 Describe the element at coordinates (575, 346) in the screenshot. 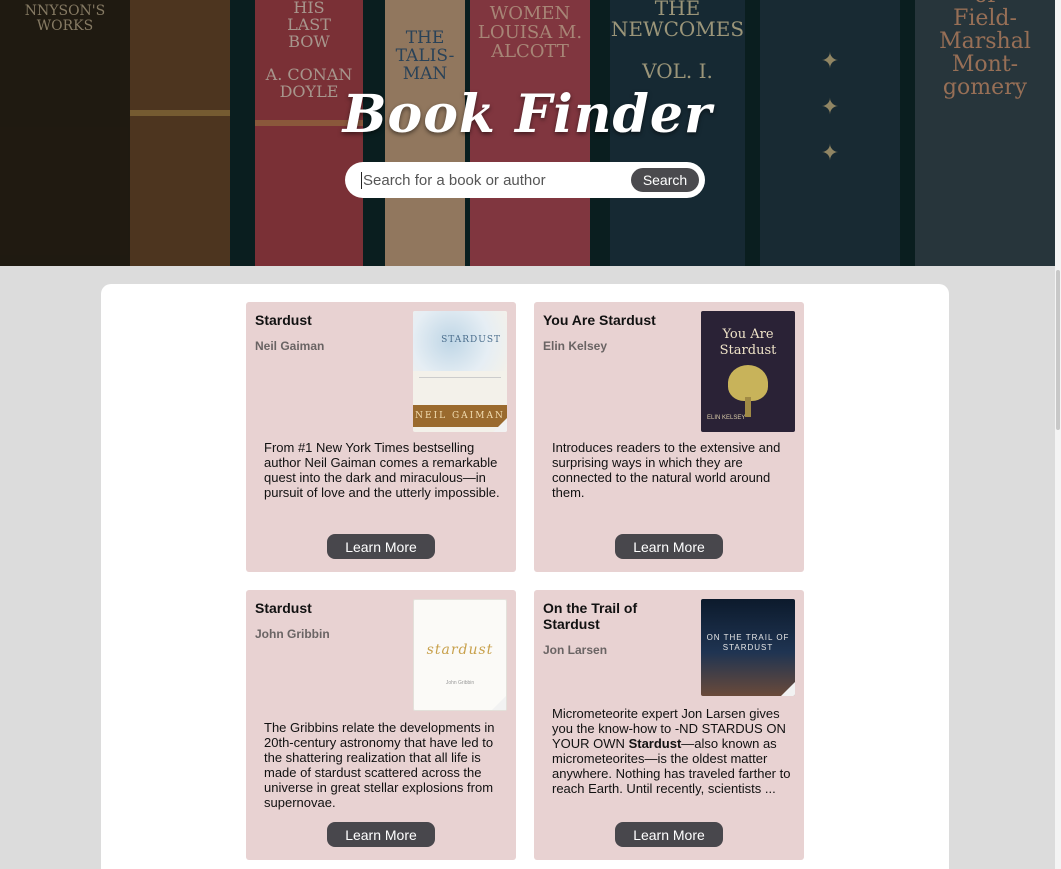

I see `book-author: Elin Kelsey` at that location.